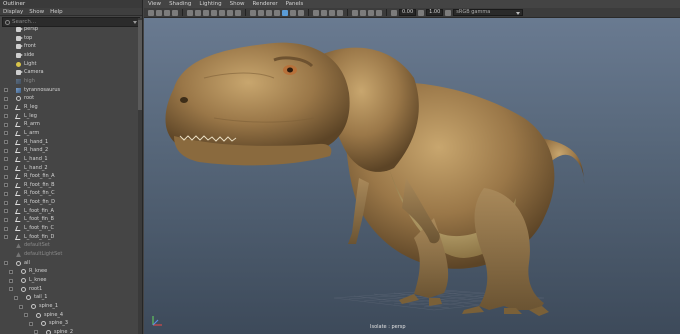  I want to click on chevron-down-icon, so click(135, 22).